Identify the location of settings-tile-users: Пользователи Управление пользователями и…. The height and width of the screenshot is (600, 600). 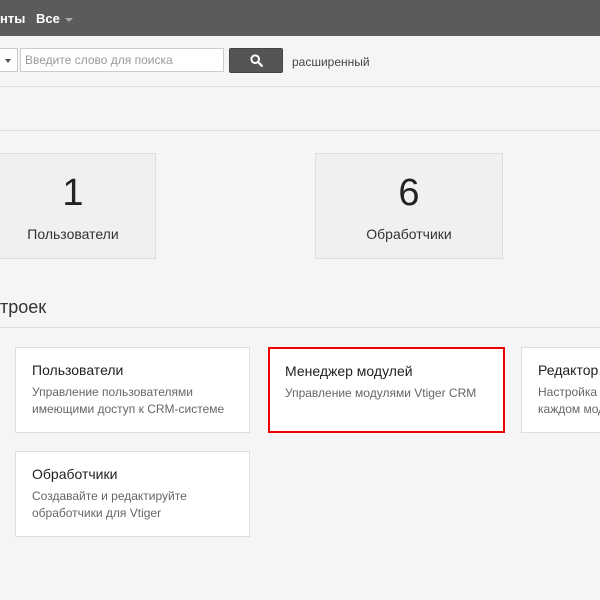
(132, 390).